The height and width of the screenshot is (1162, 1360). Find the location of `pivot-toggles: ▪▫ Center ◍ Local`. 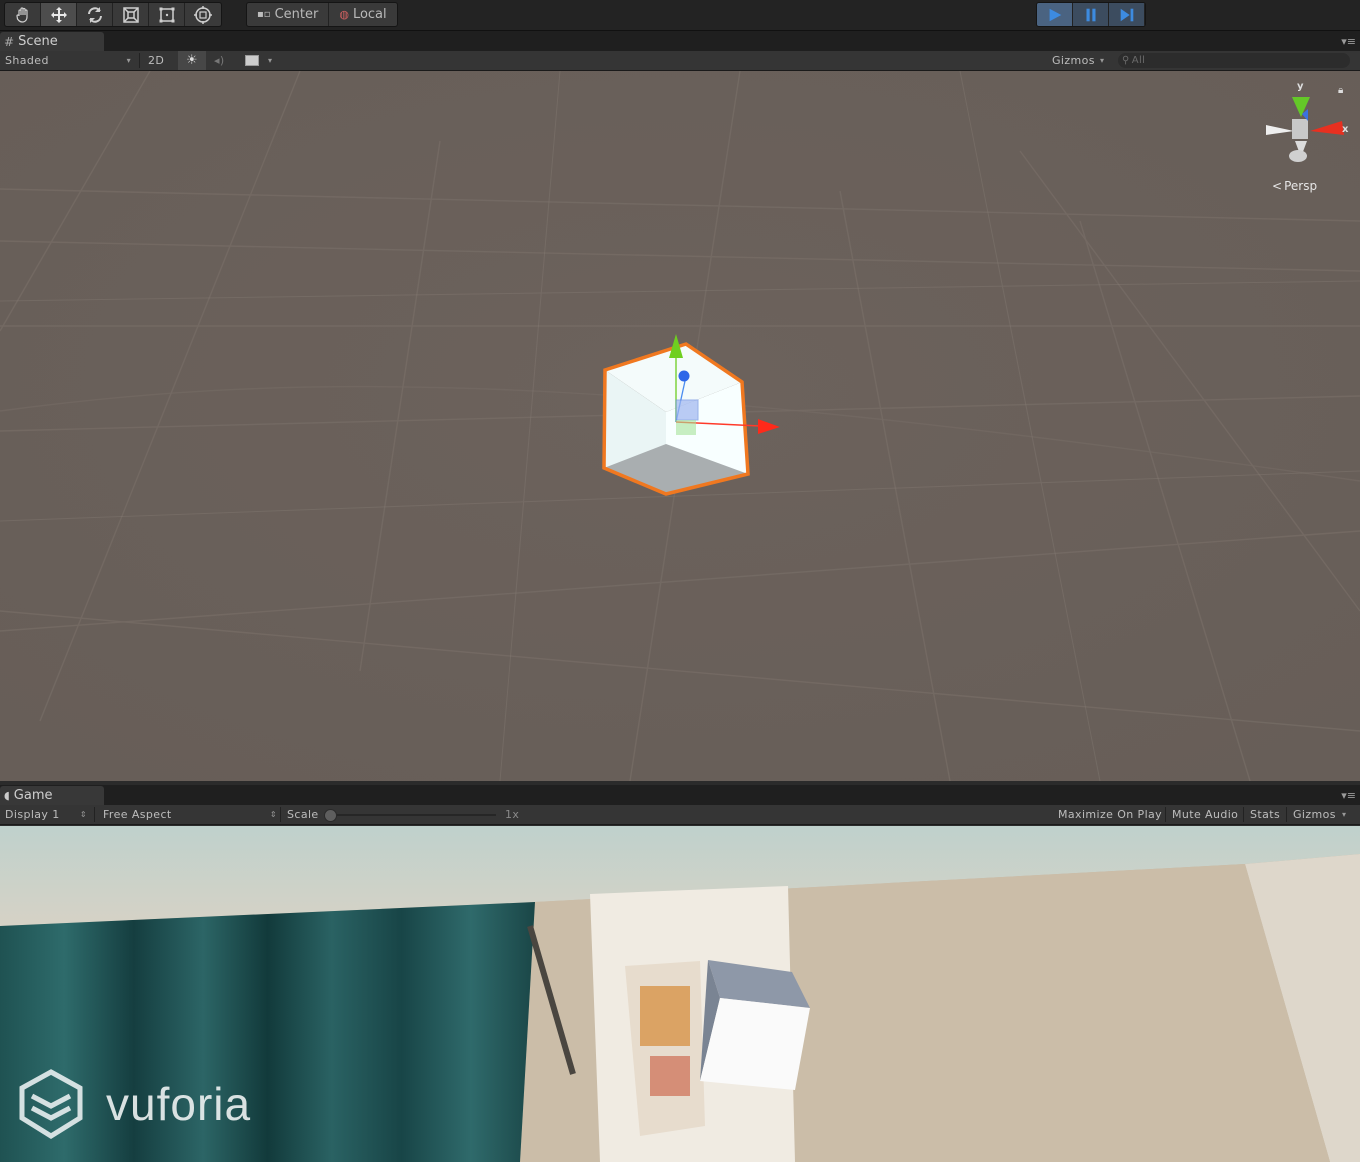

pivot-toggles: ▪▫ Center ◍ Local is located at coordinates (322, 14).